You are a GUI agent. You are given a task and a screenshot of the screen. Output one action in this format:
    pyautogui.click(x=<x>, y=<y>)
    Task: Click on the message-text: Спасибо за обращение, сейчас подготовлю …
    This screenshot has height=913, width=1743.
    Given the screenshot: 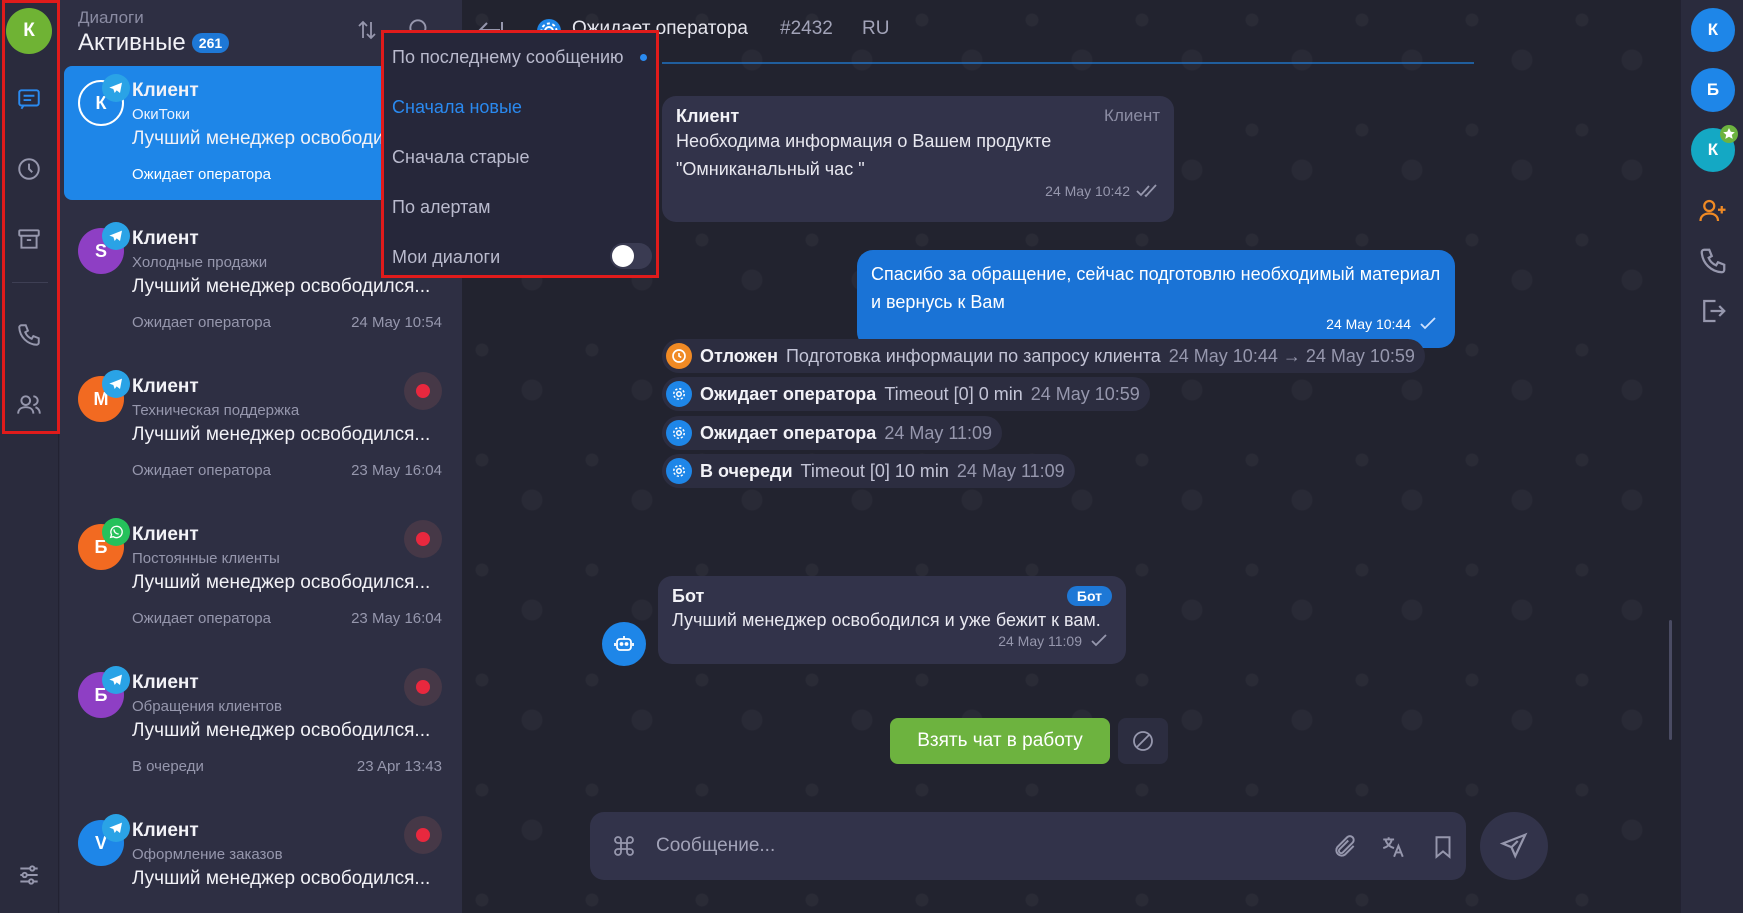 What is the action you would take?
    pyautogui.click(x=1156, y=288)
    